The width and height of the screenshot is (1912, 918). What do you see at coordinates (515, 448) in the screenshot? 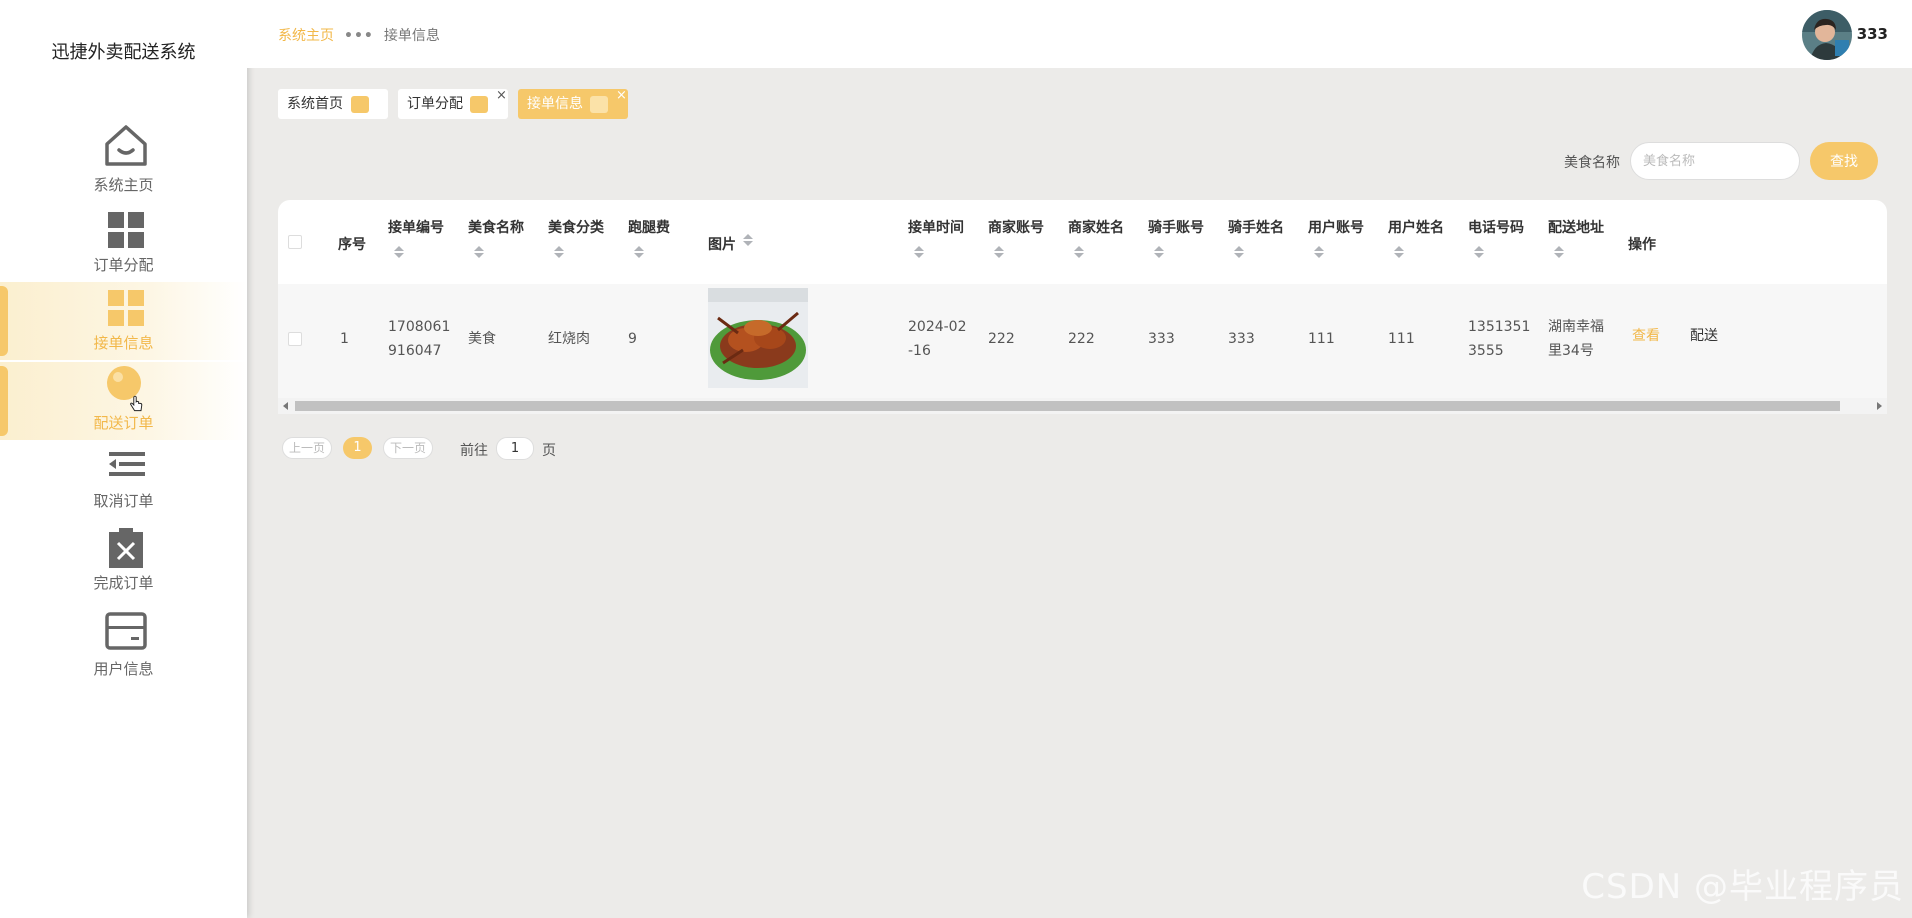
I see `goto-page-input` at bounding box center [515, 448].